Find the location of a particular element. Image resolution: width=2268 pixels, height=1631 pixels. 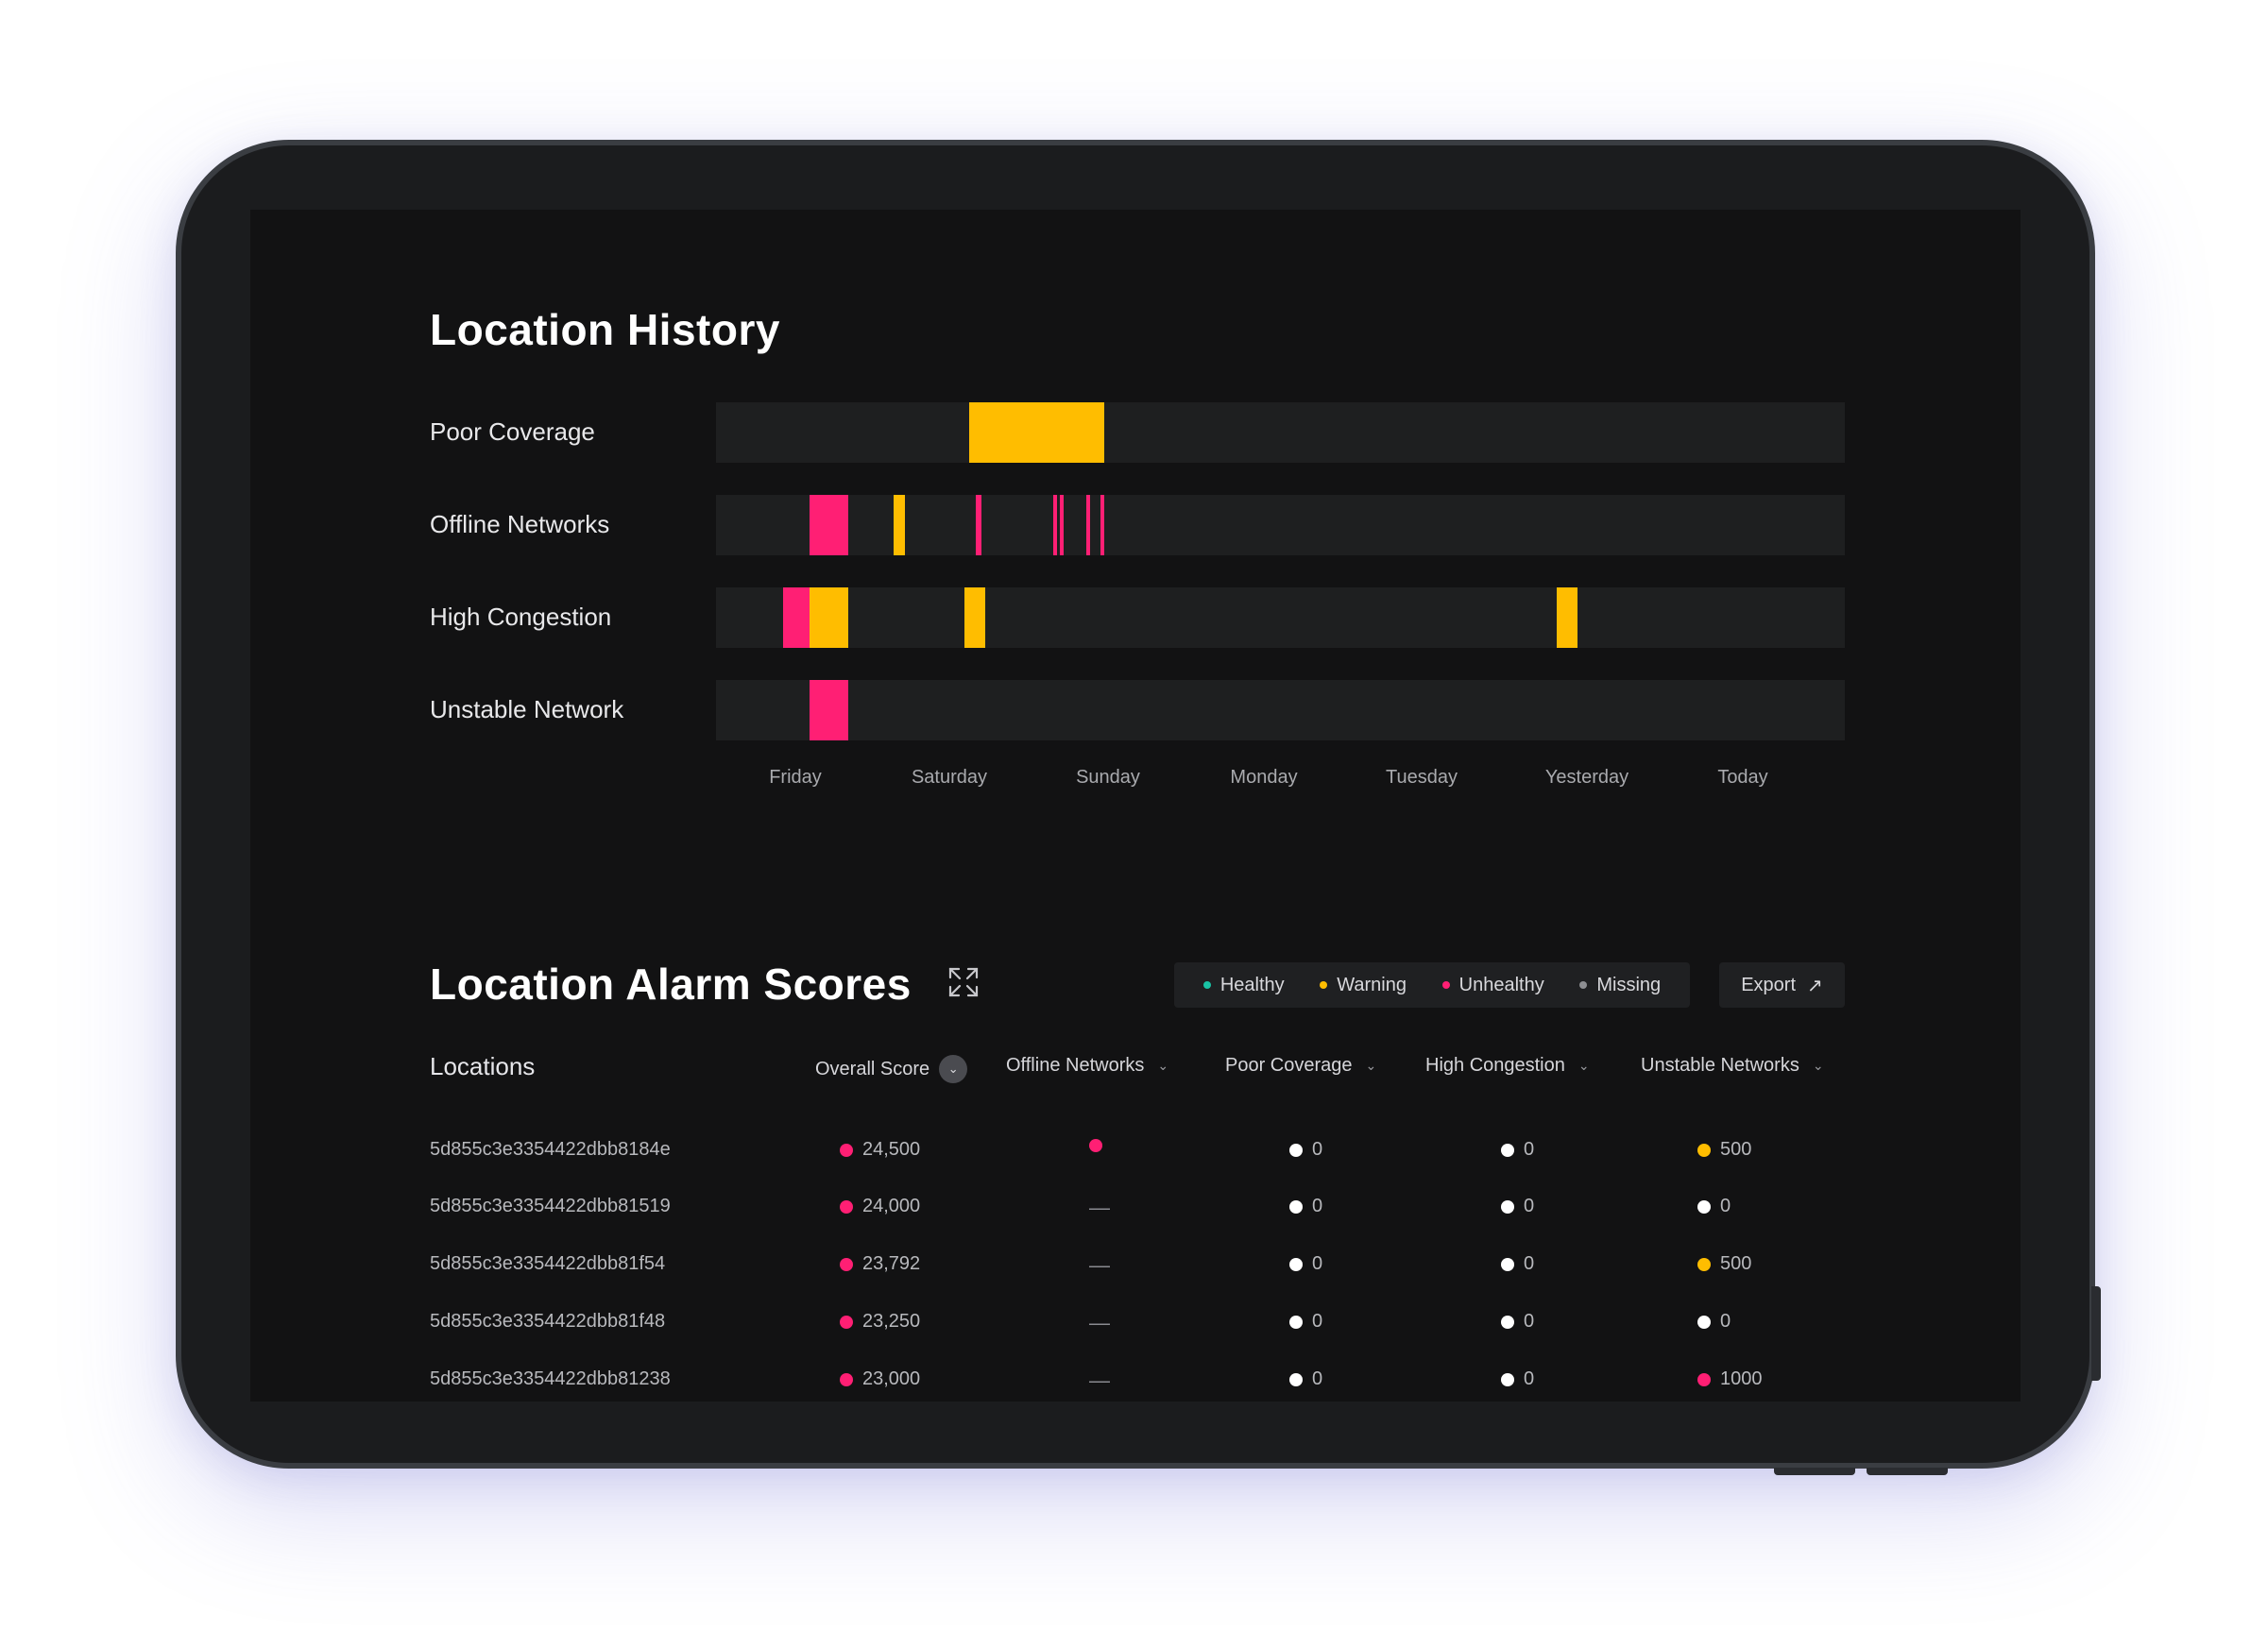

column-header-high-congestion: High Congestion ⌄ is located at coordinates (1507, 1066).